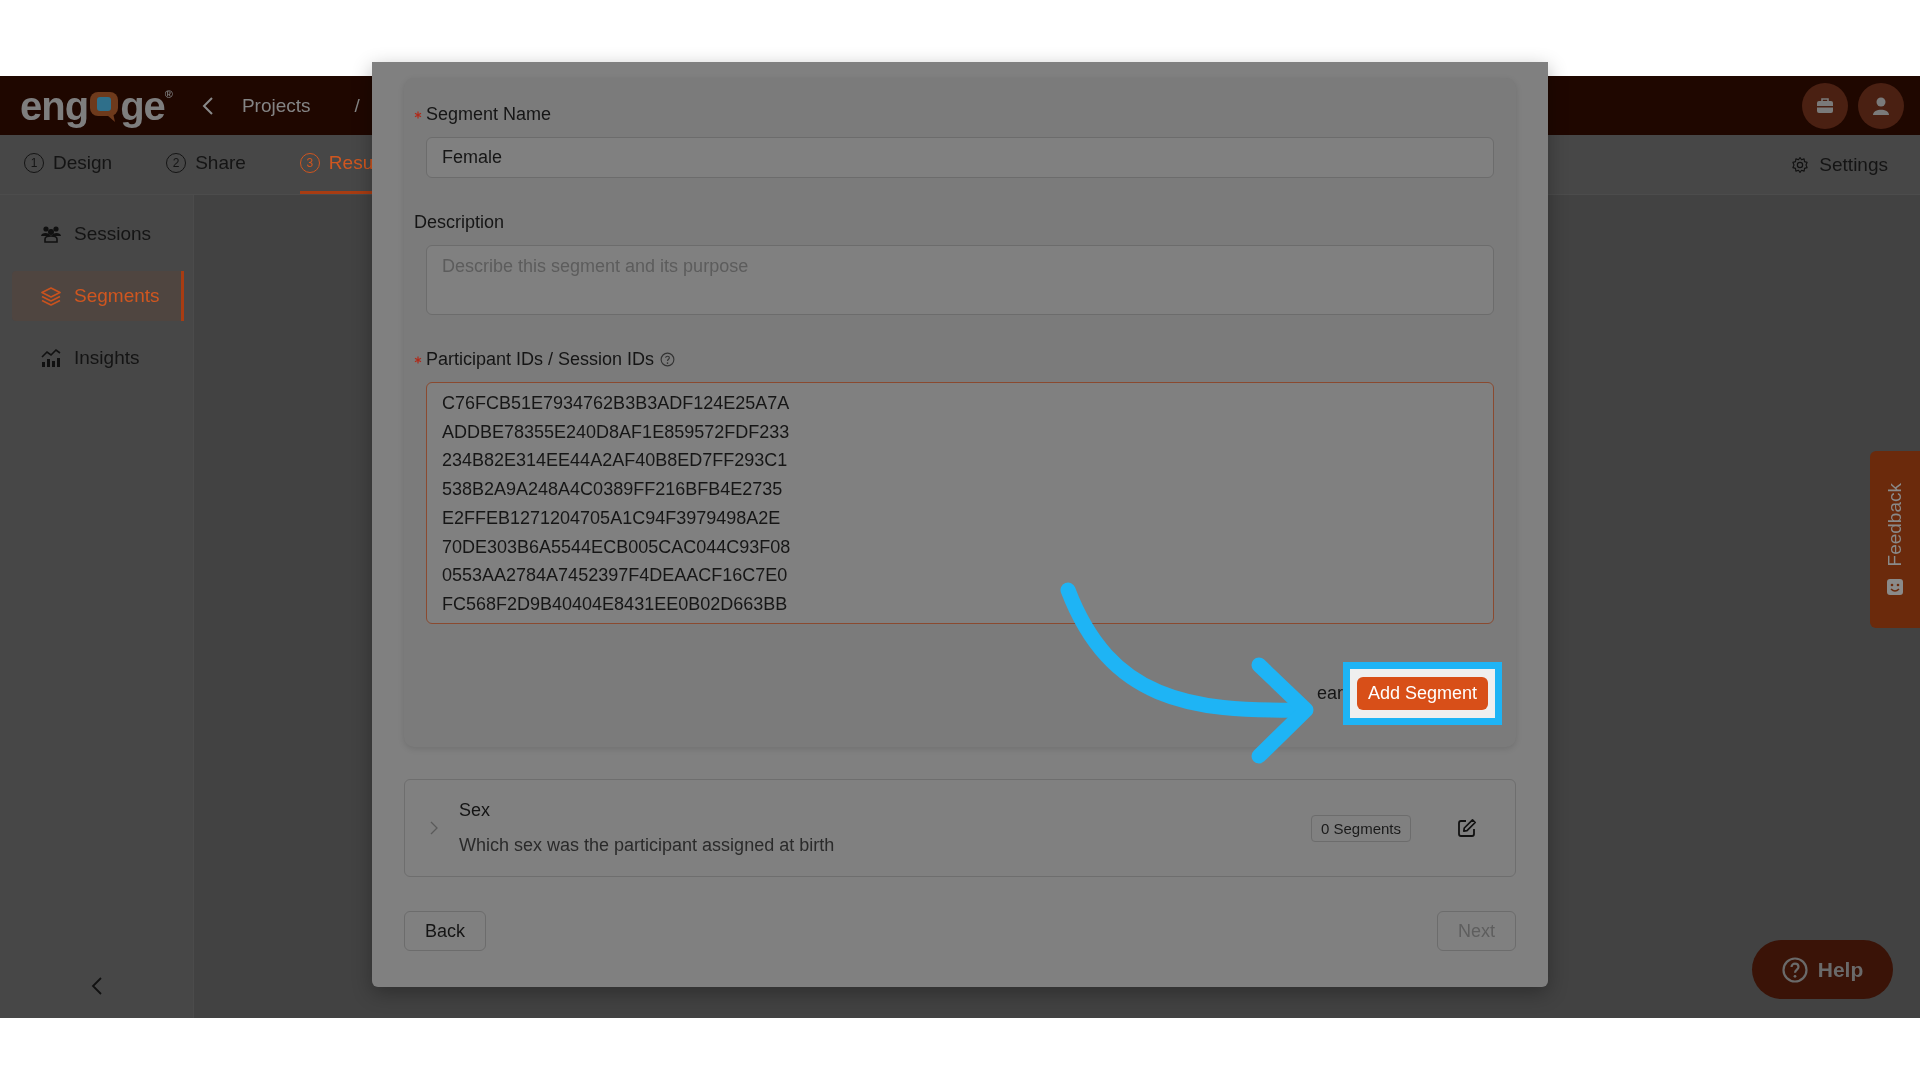 The width and height of the screenshot is (1920, 1080). Describe the element at coordinates (475, 810) in the screenshot. I see `question-title: Sex` at that location.